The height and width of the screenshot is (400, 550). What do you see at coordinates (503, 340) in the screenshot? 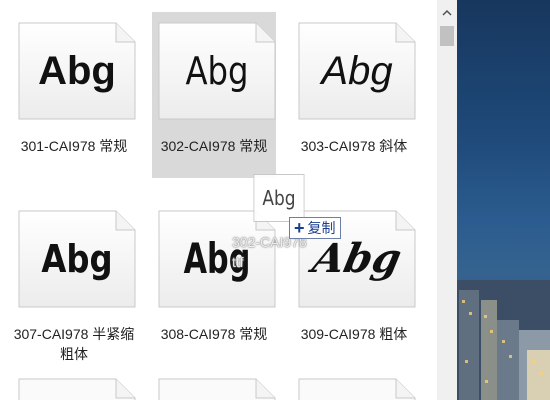
I see `city-skyline-image` at bounding box center [503, 340].